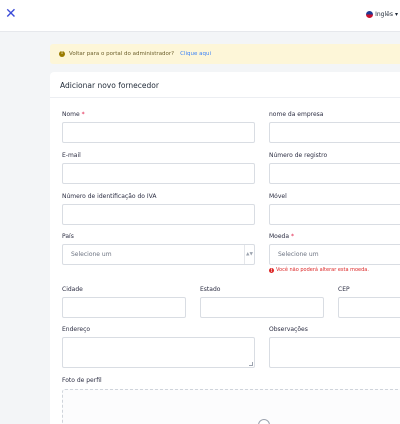 Image resolution: width=400 pixels, height=424 pixels. I want to click on vat-label: Número de identificação do IVA, so click(109, 196).